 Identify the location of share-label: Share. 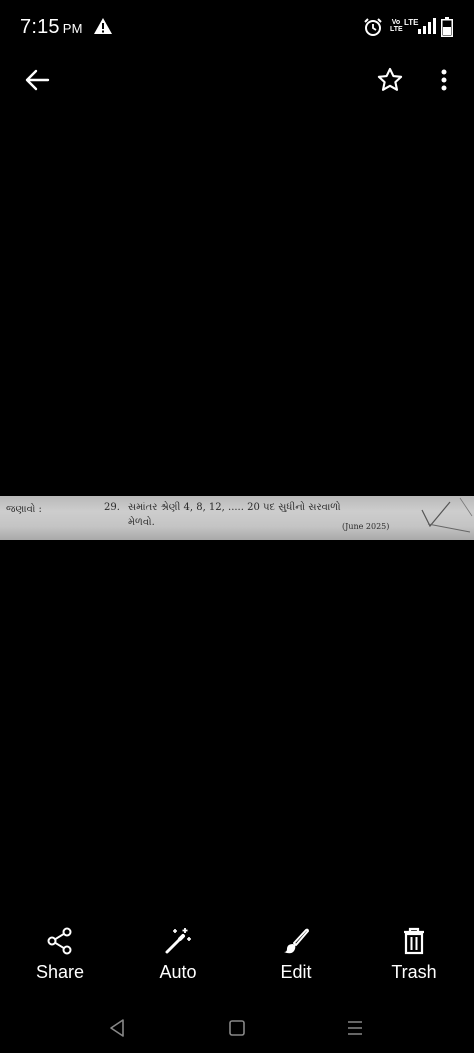
(60, 972).